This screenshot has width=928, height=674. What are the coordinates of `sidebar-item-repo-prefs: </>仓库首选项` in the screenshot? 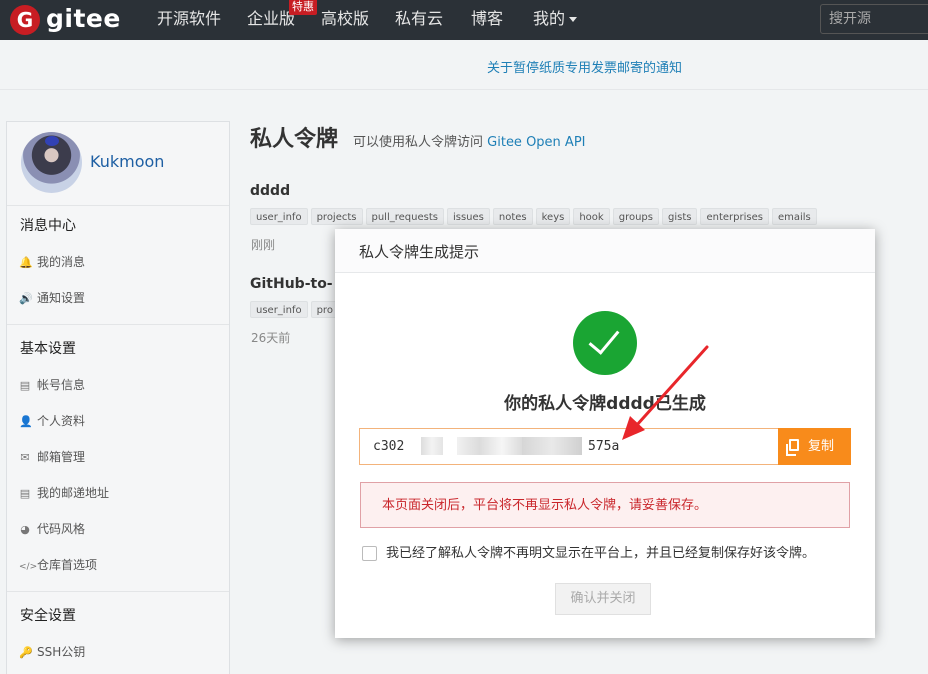 It's located at (118, 565).